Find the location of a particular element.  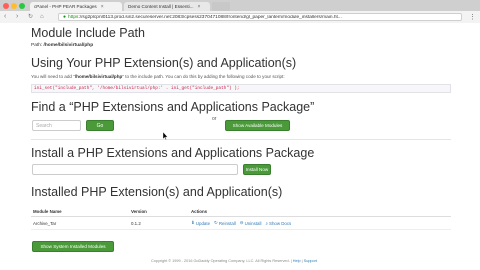

col-header-version: Version is located at coordinates (139, 211).